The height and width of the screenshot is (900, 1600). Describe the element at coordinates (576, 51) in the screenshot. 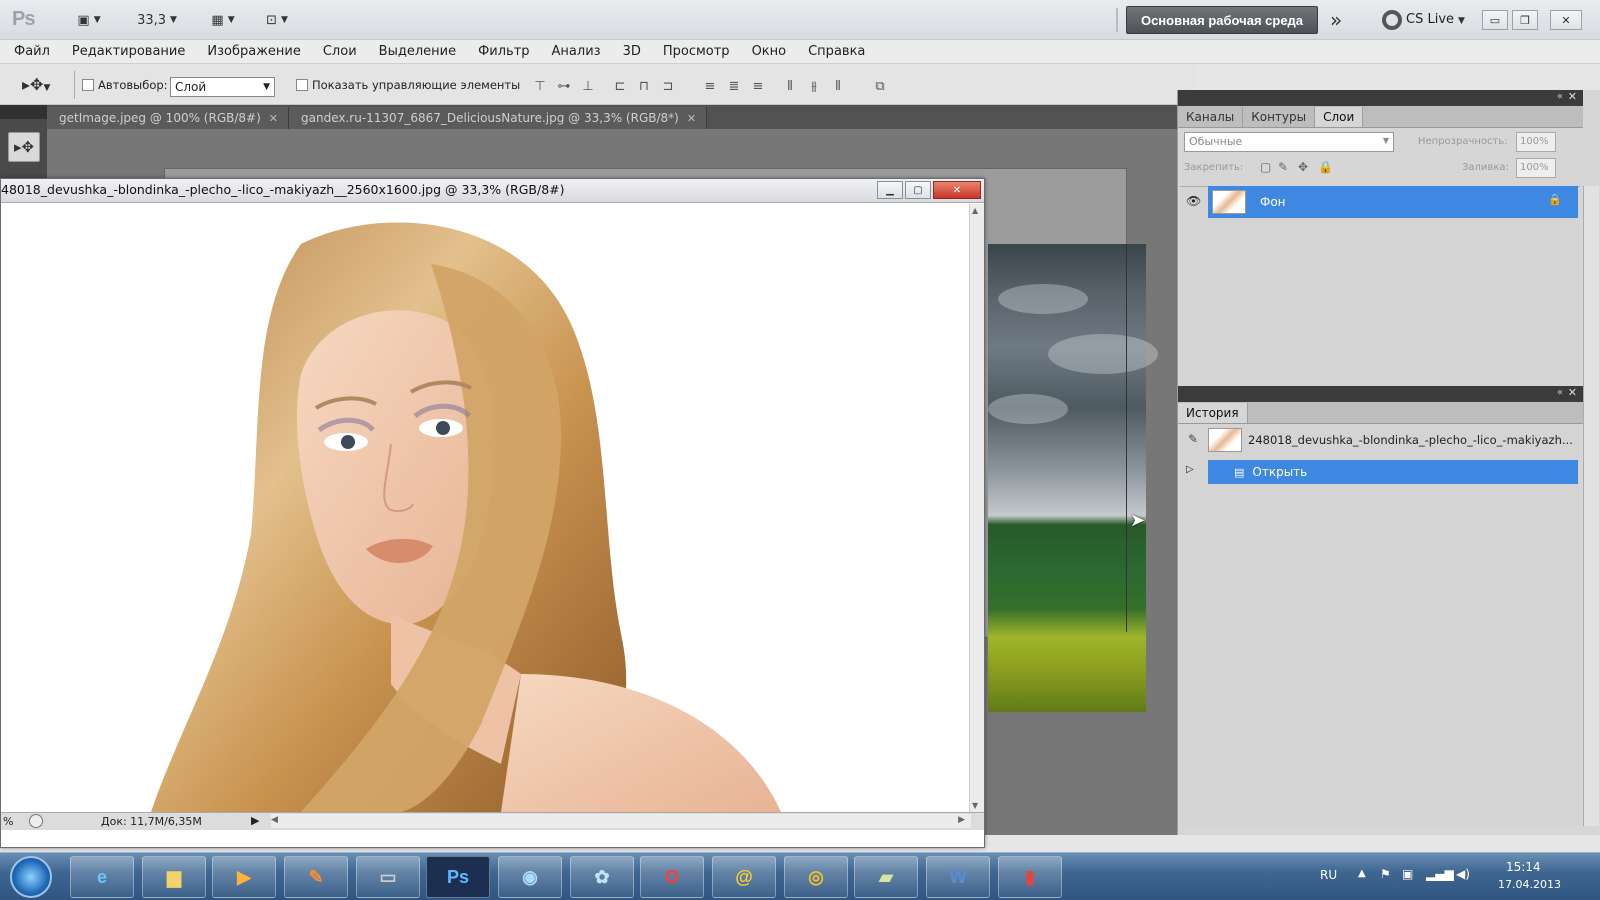

I see `menu-analysis: Анализ` at that location.